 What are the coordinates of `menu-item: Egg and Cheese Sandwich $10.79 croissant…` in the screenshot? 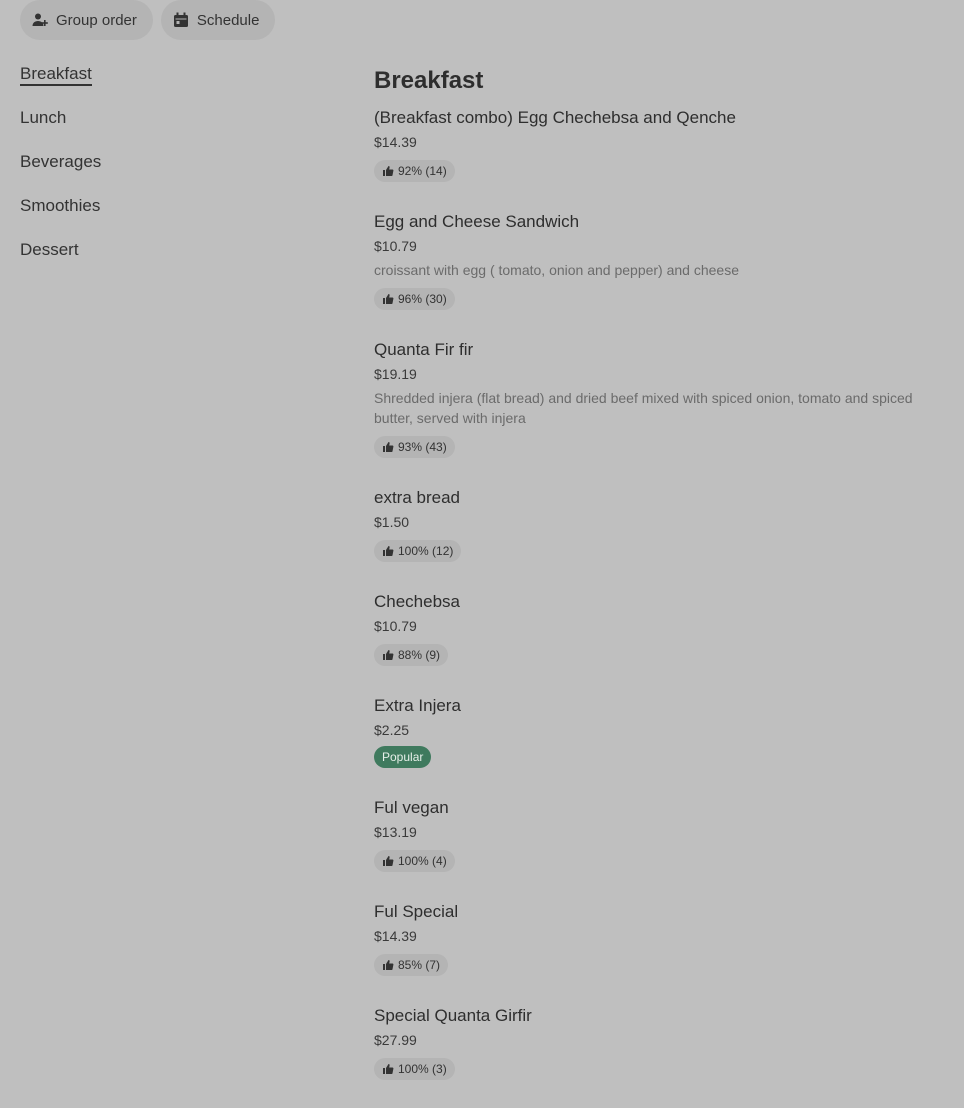 It's located at (659, 260).